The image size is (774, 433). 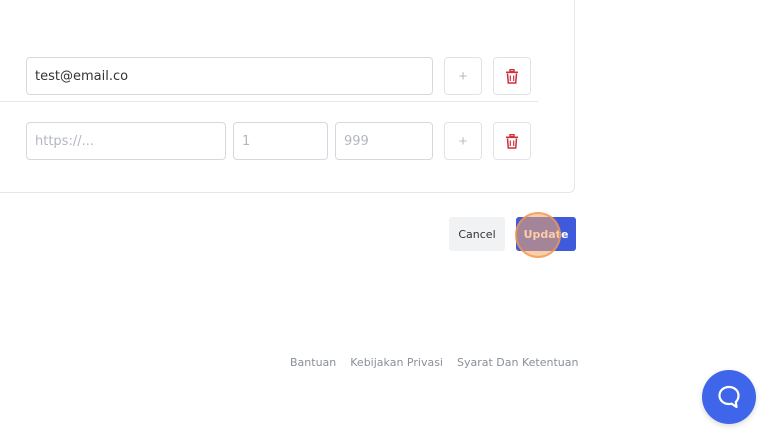 What do you see at coordinates (396, 362) in the screenshot?
I see `footer-link-privacy: Kebijakan Privasi` at bounding box center [396, 362].